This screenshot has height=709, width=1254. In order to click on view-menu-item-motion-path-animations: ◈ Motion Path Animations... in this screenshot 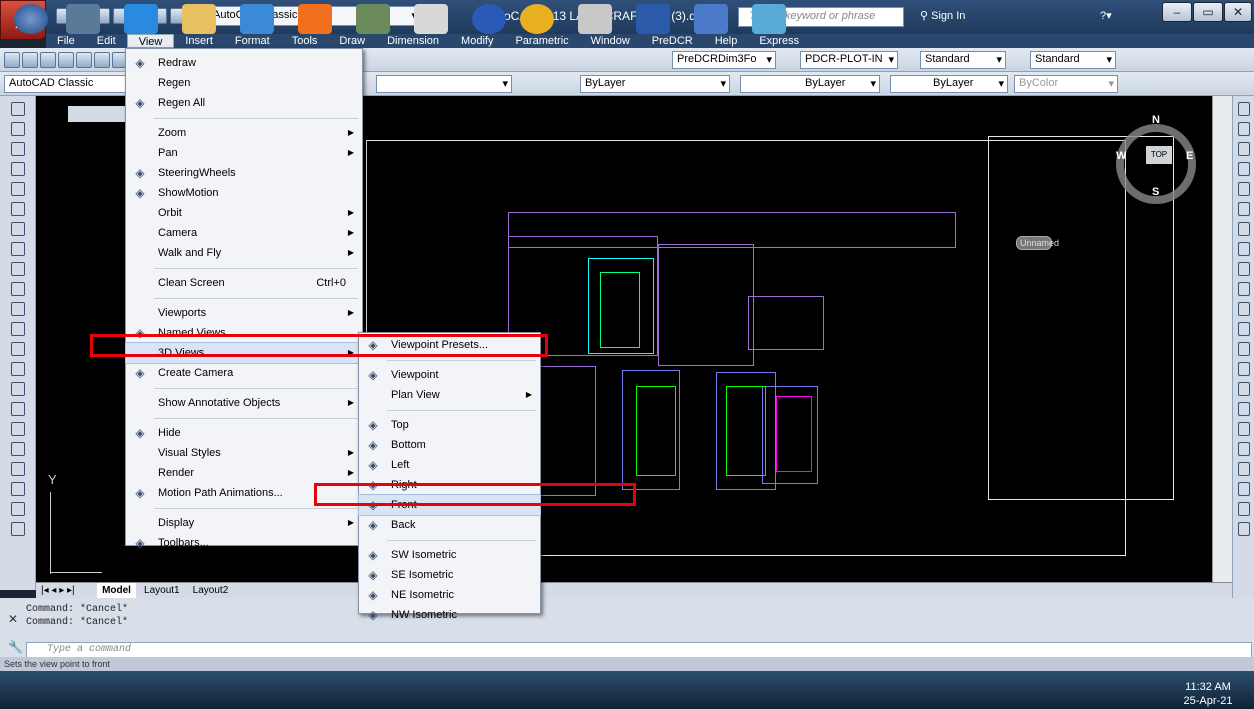, I will do `click(244, 493)`.